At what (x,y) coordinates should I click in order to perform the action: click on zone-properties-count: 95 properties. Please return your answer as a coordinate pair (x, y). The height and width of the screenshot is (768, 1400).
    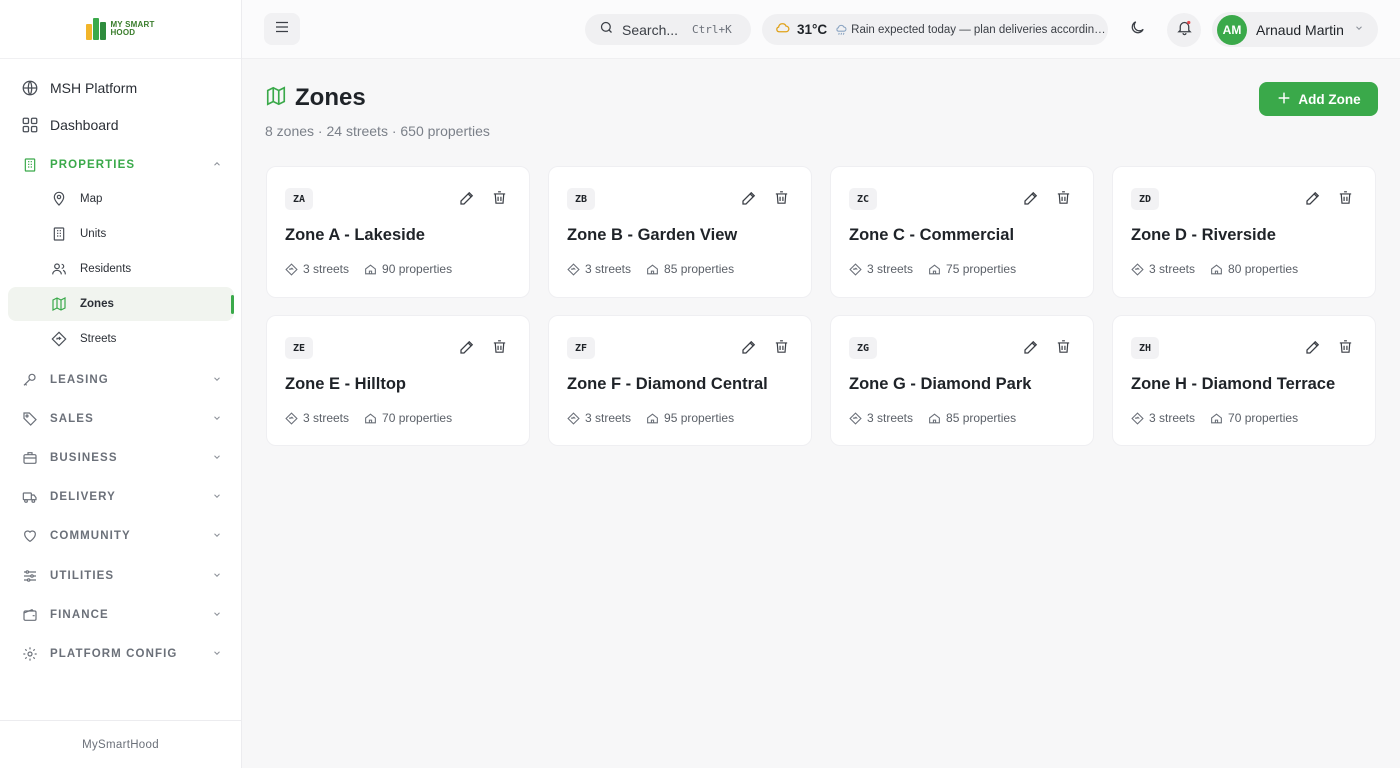
    Looking at the image, I should click on (699, 418).